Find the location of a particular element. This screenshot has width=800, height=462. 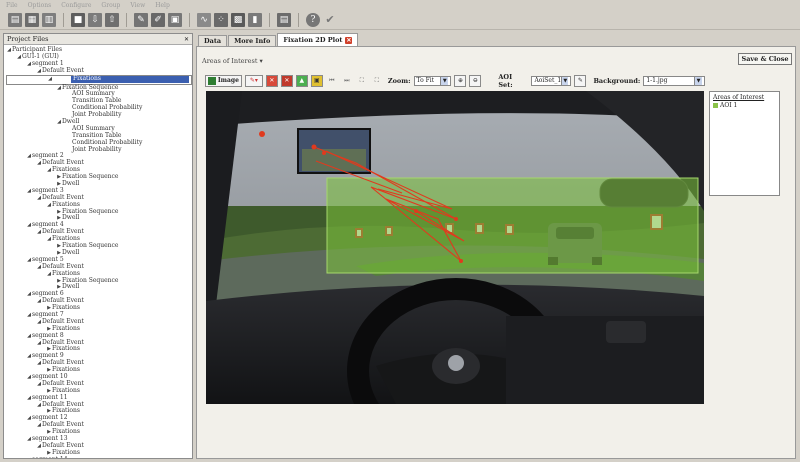

tree-item: ◢ segment 8 is located at coordinates (99, 336).